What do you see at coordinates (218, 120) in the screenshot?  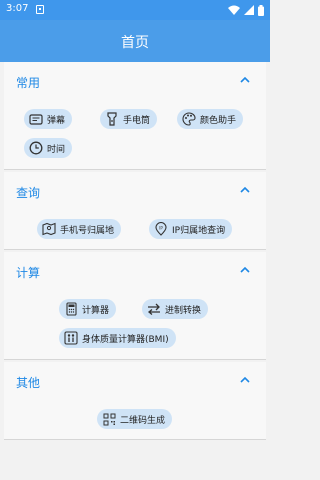 I see `tool-label: 颜色助手` at bounding box center [218, 120].